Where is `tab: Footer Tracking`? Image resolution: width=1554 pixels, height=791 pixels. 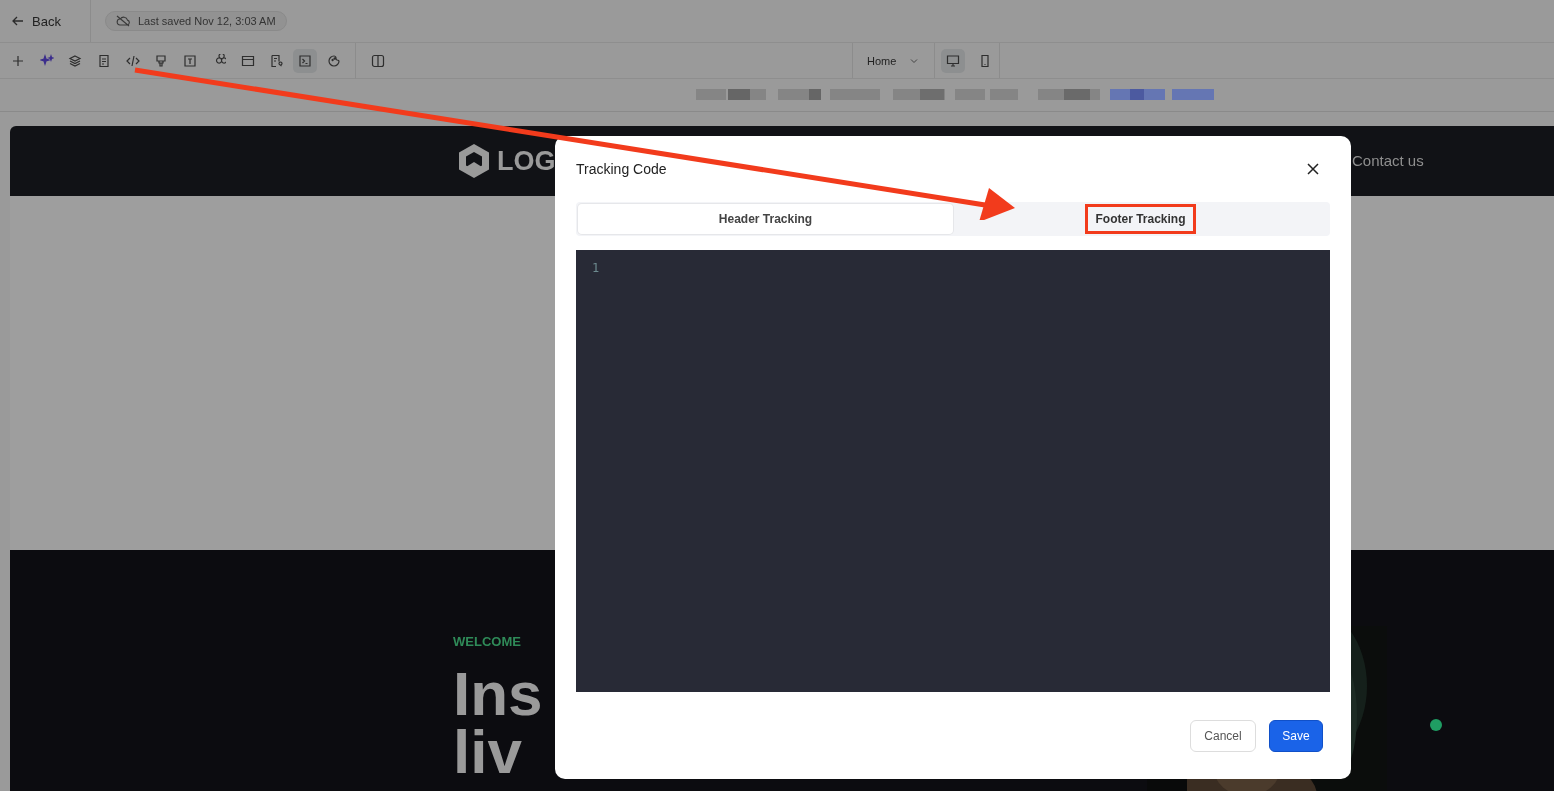 tab: Footer Tracking is located at coordinates (1140, 219).